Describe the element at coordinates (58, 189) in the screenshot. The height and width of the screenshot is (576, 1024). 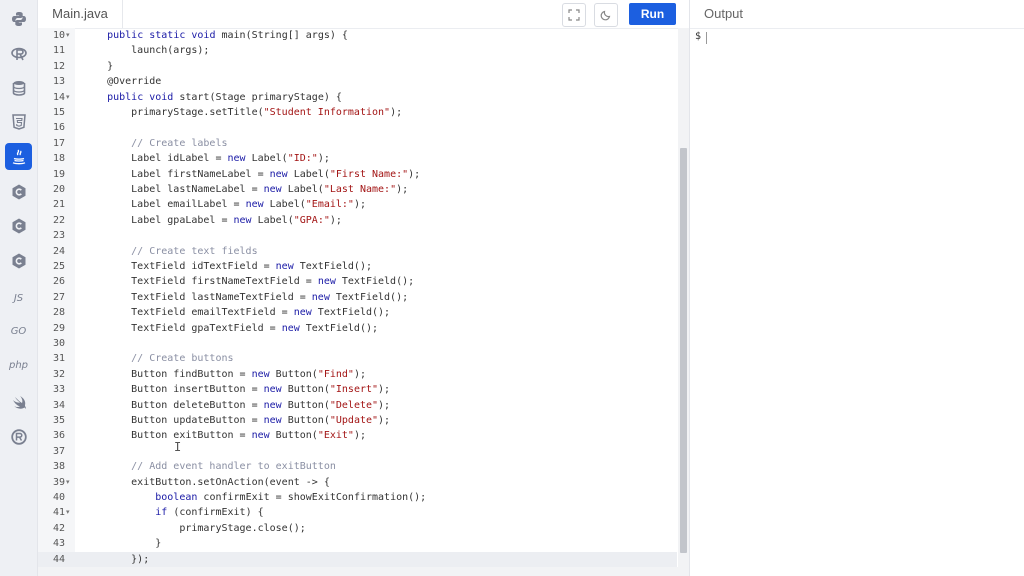
I see `line-number: 20` at that location.